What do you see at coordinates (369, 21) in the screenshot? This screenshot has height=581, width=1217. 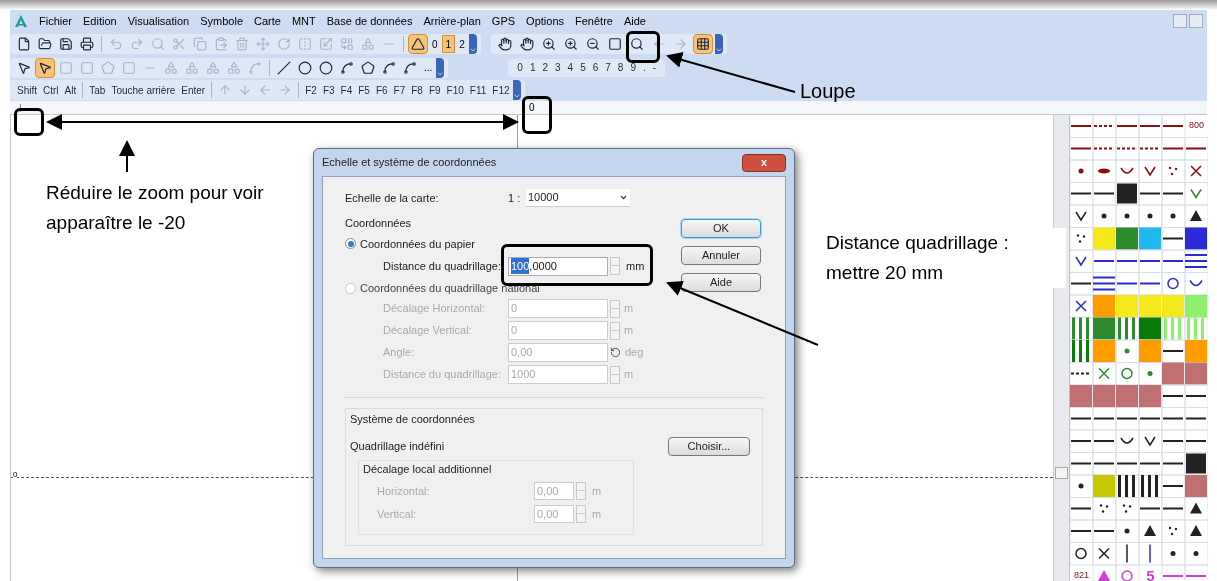 I see `menu-item: Base de données` at bounding box center [369, 21].